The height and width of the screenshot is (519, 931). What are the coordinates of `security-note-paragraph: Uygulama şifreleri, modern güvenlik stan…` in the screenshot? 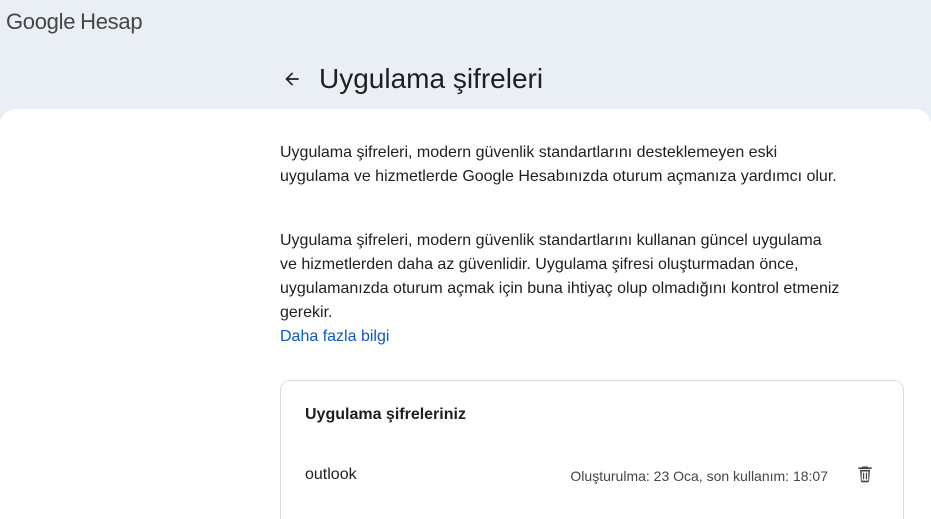 It's located at (560, 276).